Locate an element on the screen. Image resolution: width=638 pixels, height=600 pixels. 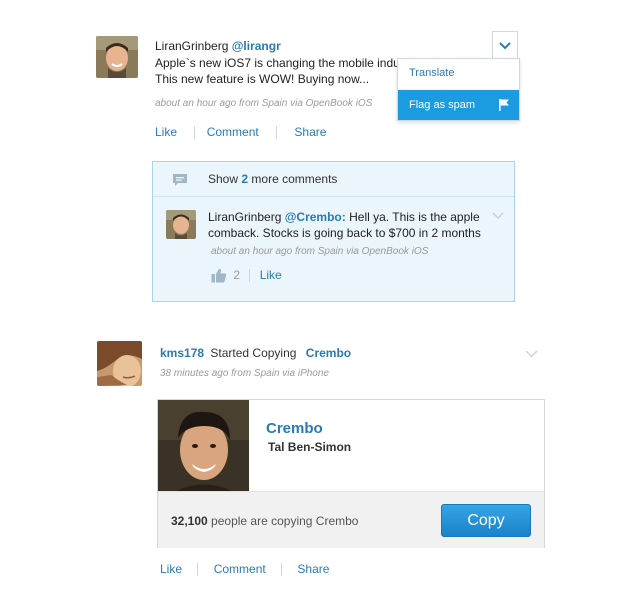
activity-action: Started Copying is located at coordinates (253, 353).